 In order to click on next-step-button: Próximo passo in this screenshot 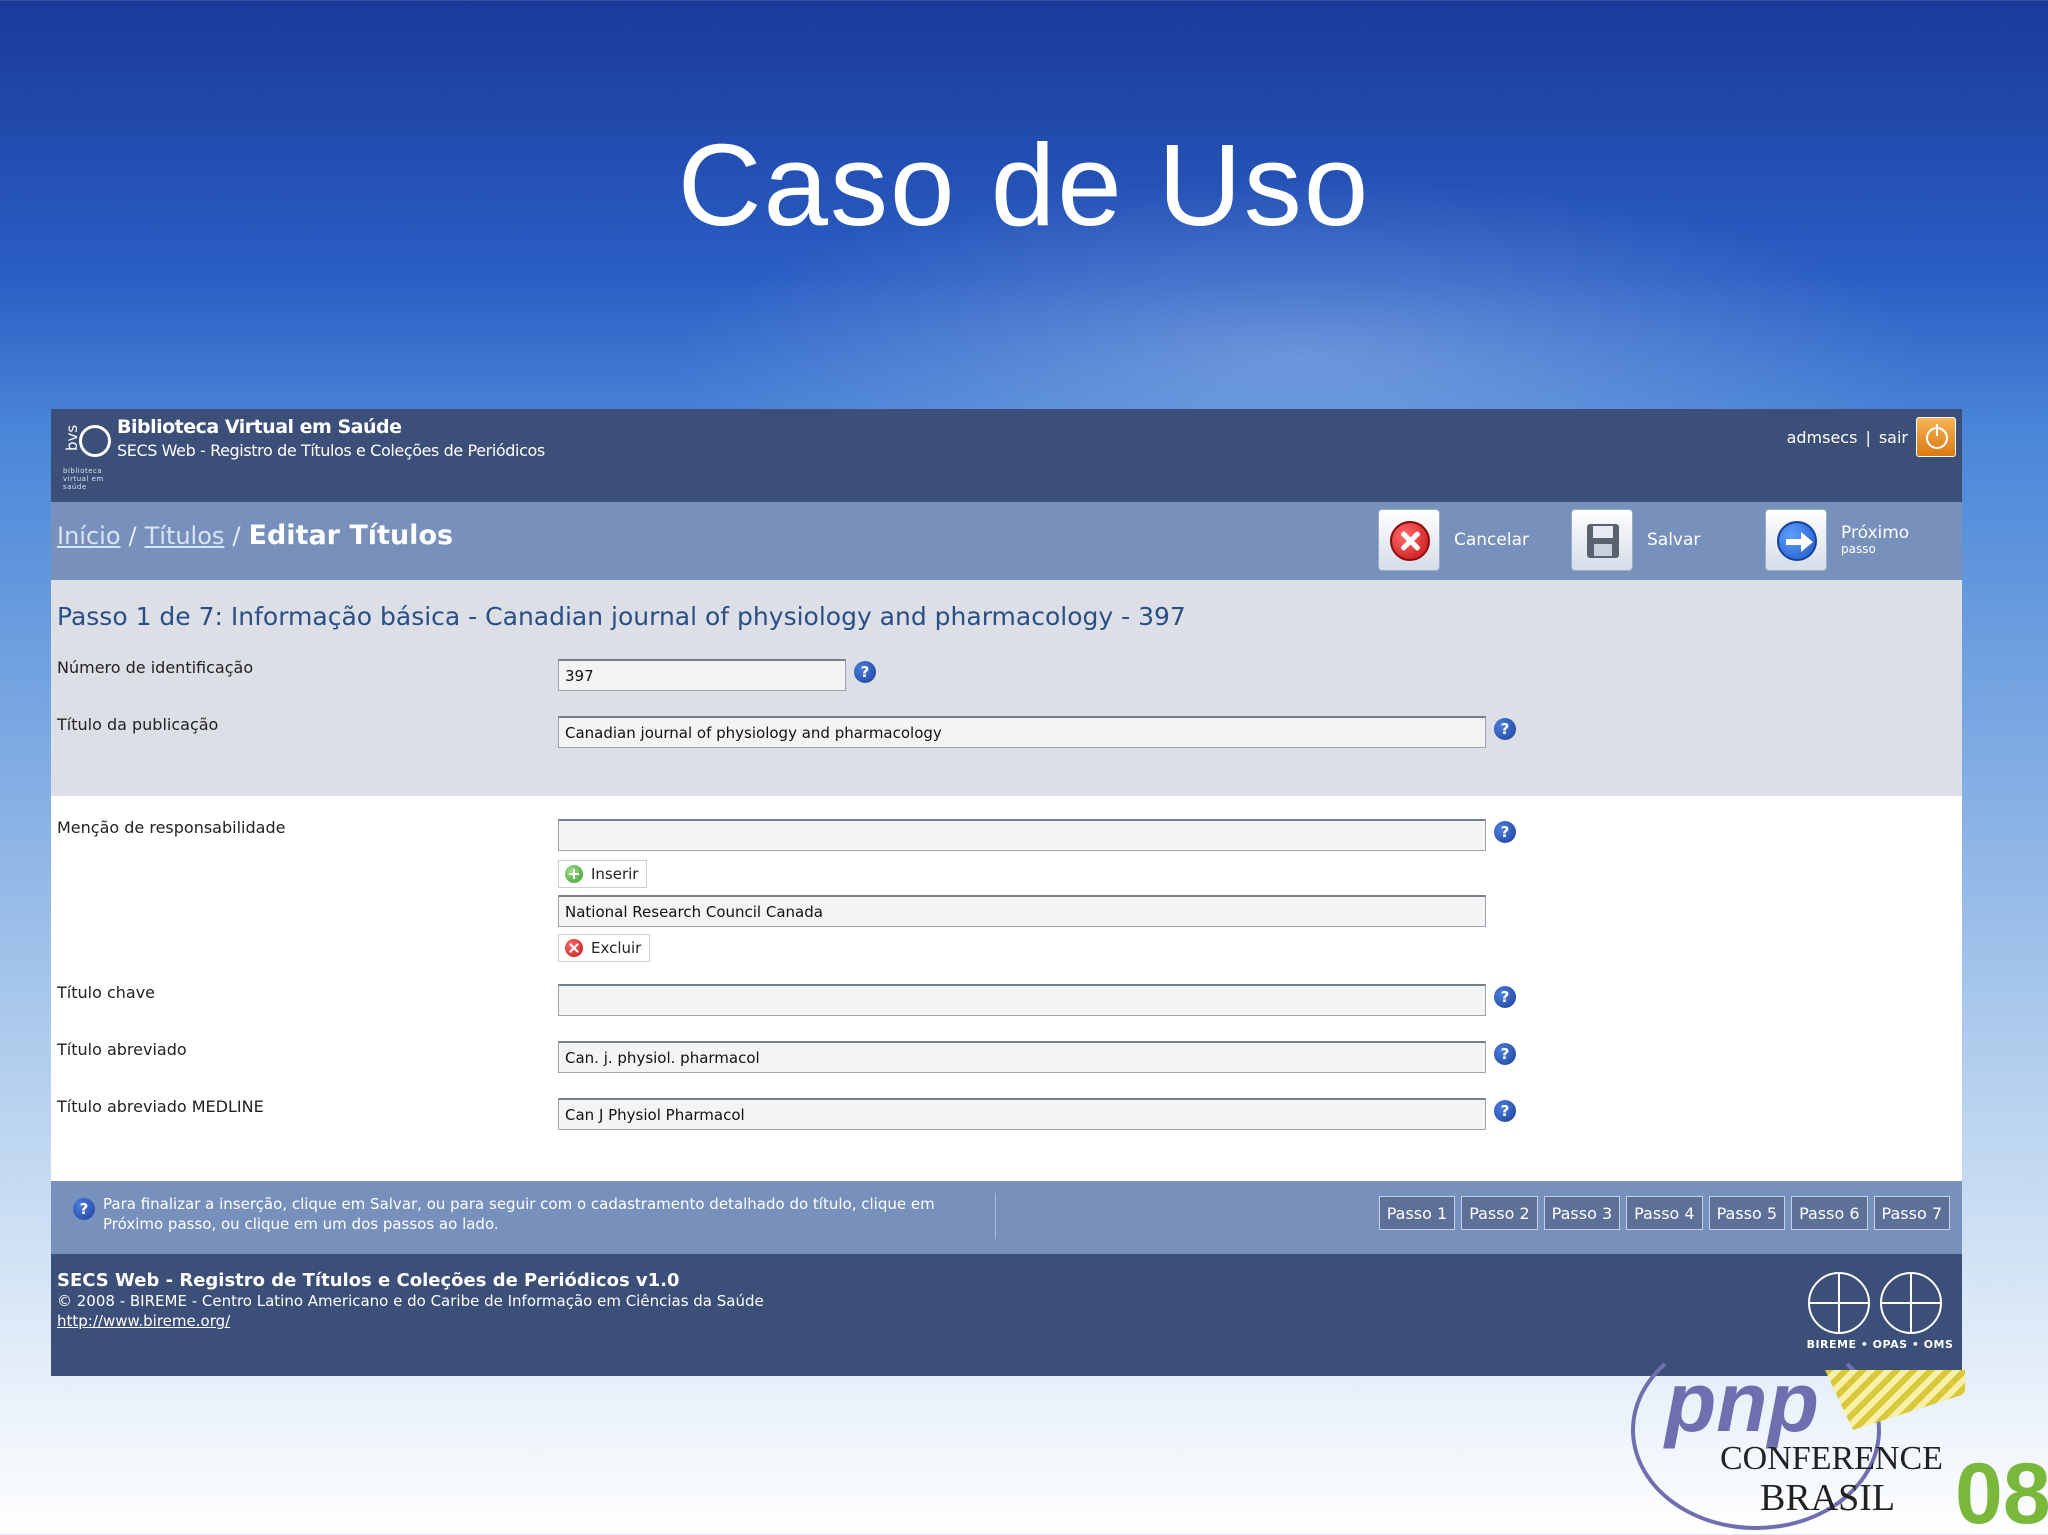, I will do `click(1837, 540)`.